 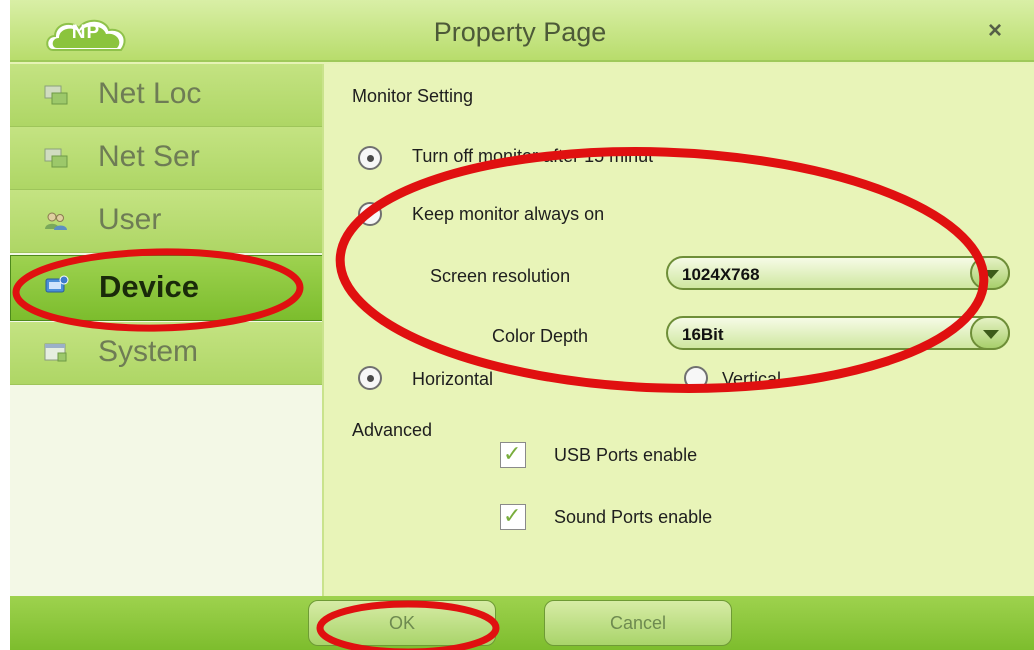 What do you see at coordinates (166, 221) in the screenshot?
I see `sidebar-item-user: User` at bounding box center [166, 221].